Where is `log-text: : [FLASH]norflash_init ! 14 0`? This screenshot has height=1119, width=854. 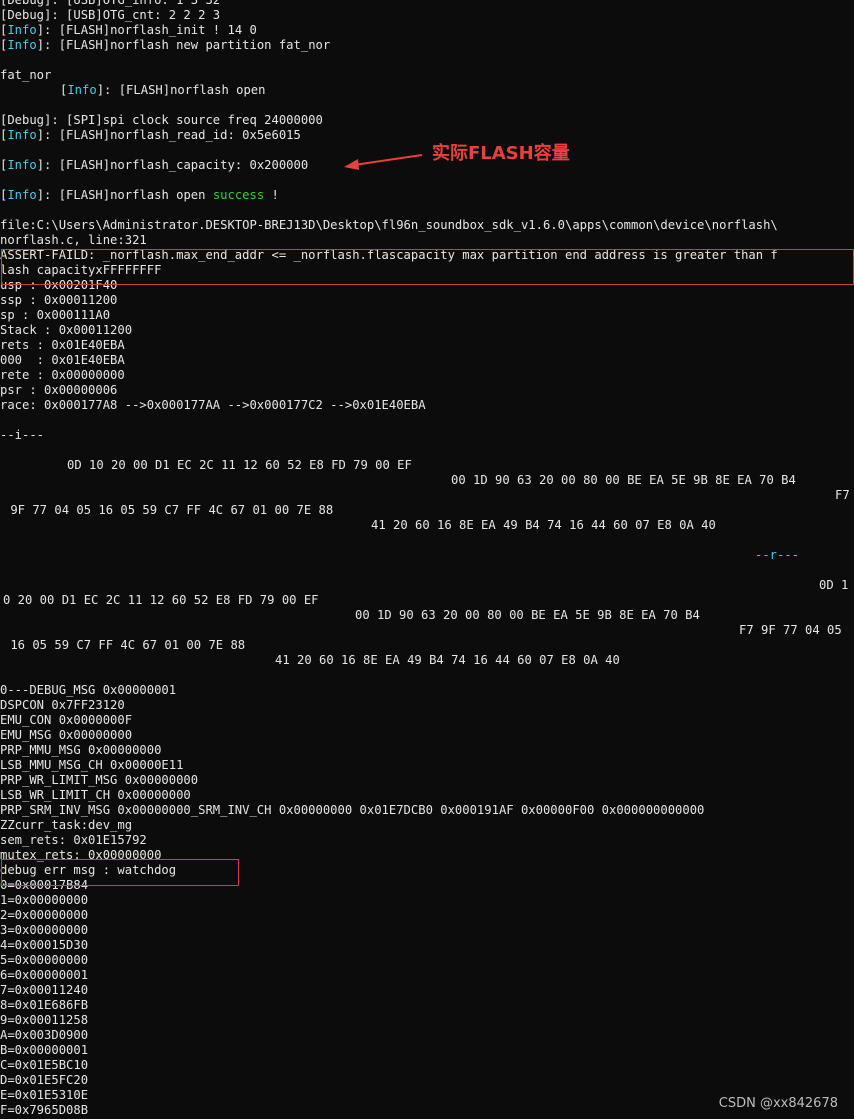
log-text: : [FLASH]norflash_init ! 14 0 is located at coordinates (150, 30).